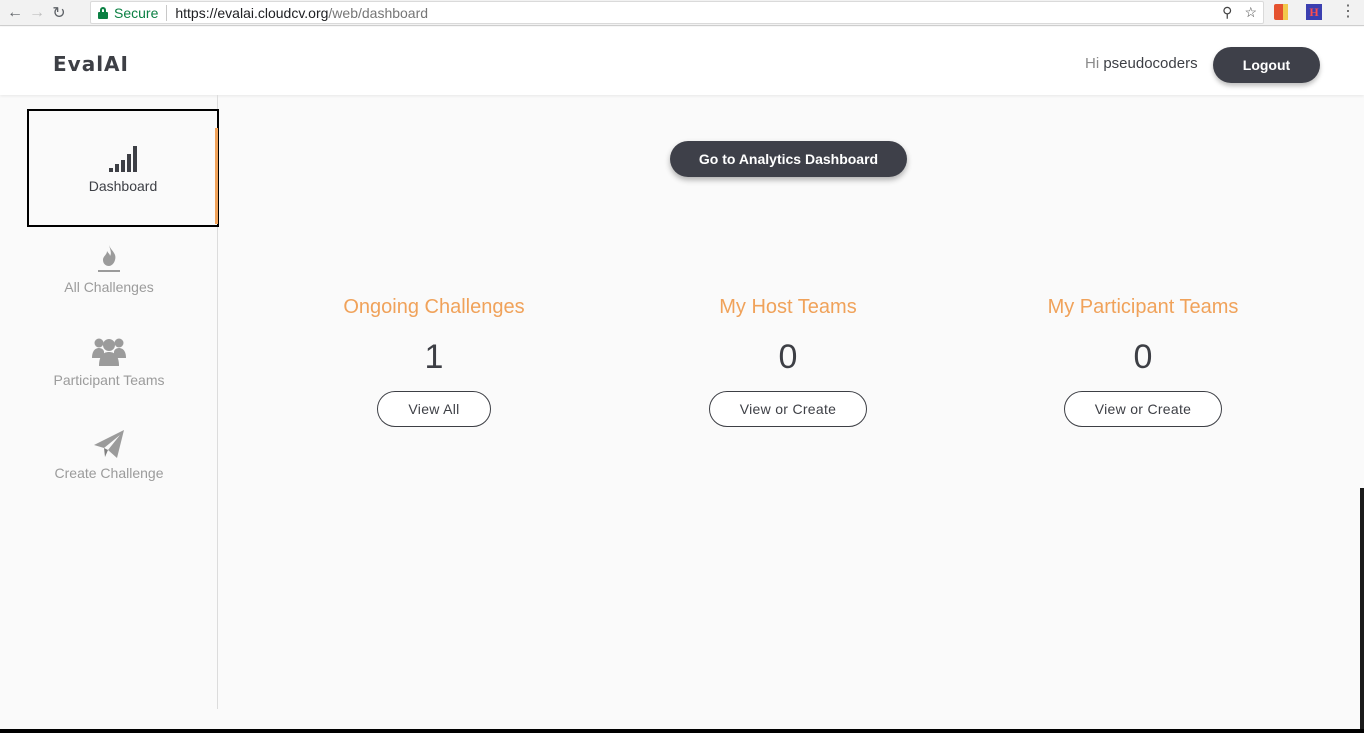 Image resolution: width=1364 pixels, height=733 pixels. I want to click on key-icon: ⚲, so click(1227, 12).